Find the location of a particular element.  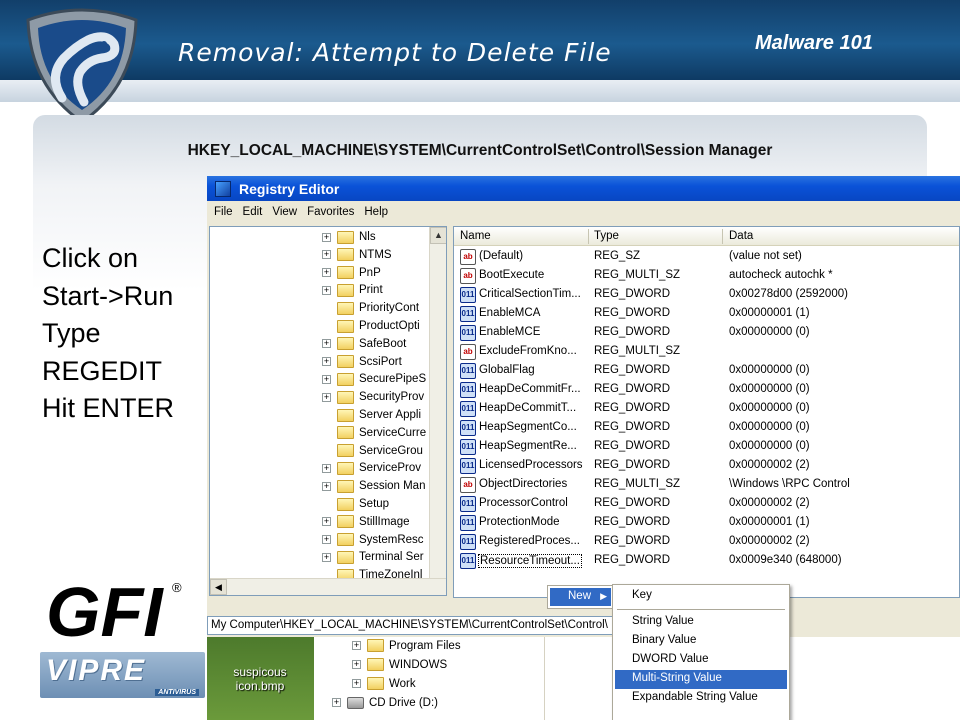

context-menu-new: New ▶ is located at coordinates (580, 597).